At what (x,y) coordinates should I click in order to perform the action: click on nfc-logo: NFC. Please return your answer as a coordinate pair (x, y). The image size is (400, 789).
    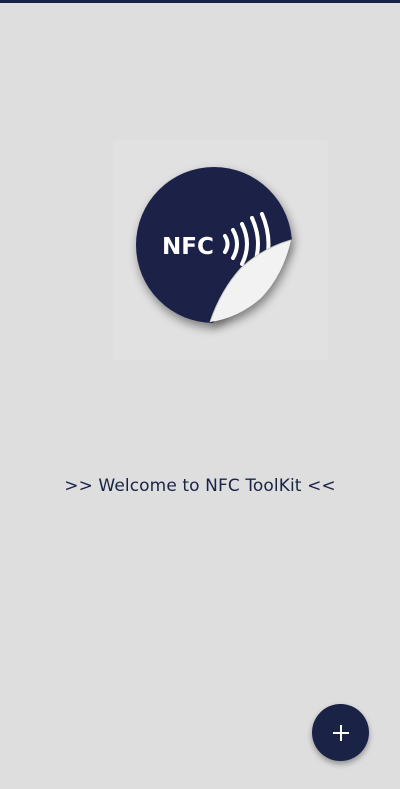
    Looking at the image, I should click on (220, 250).